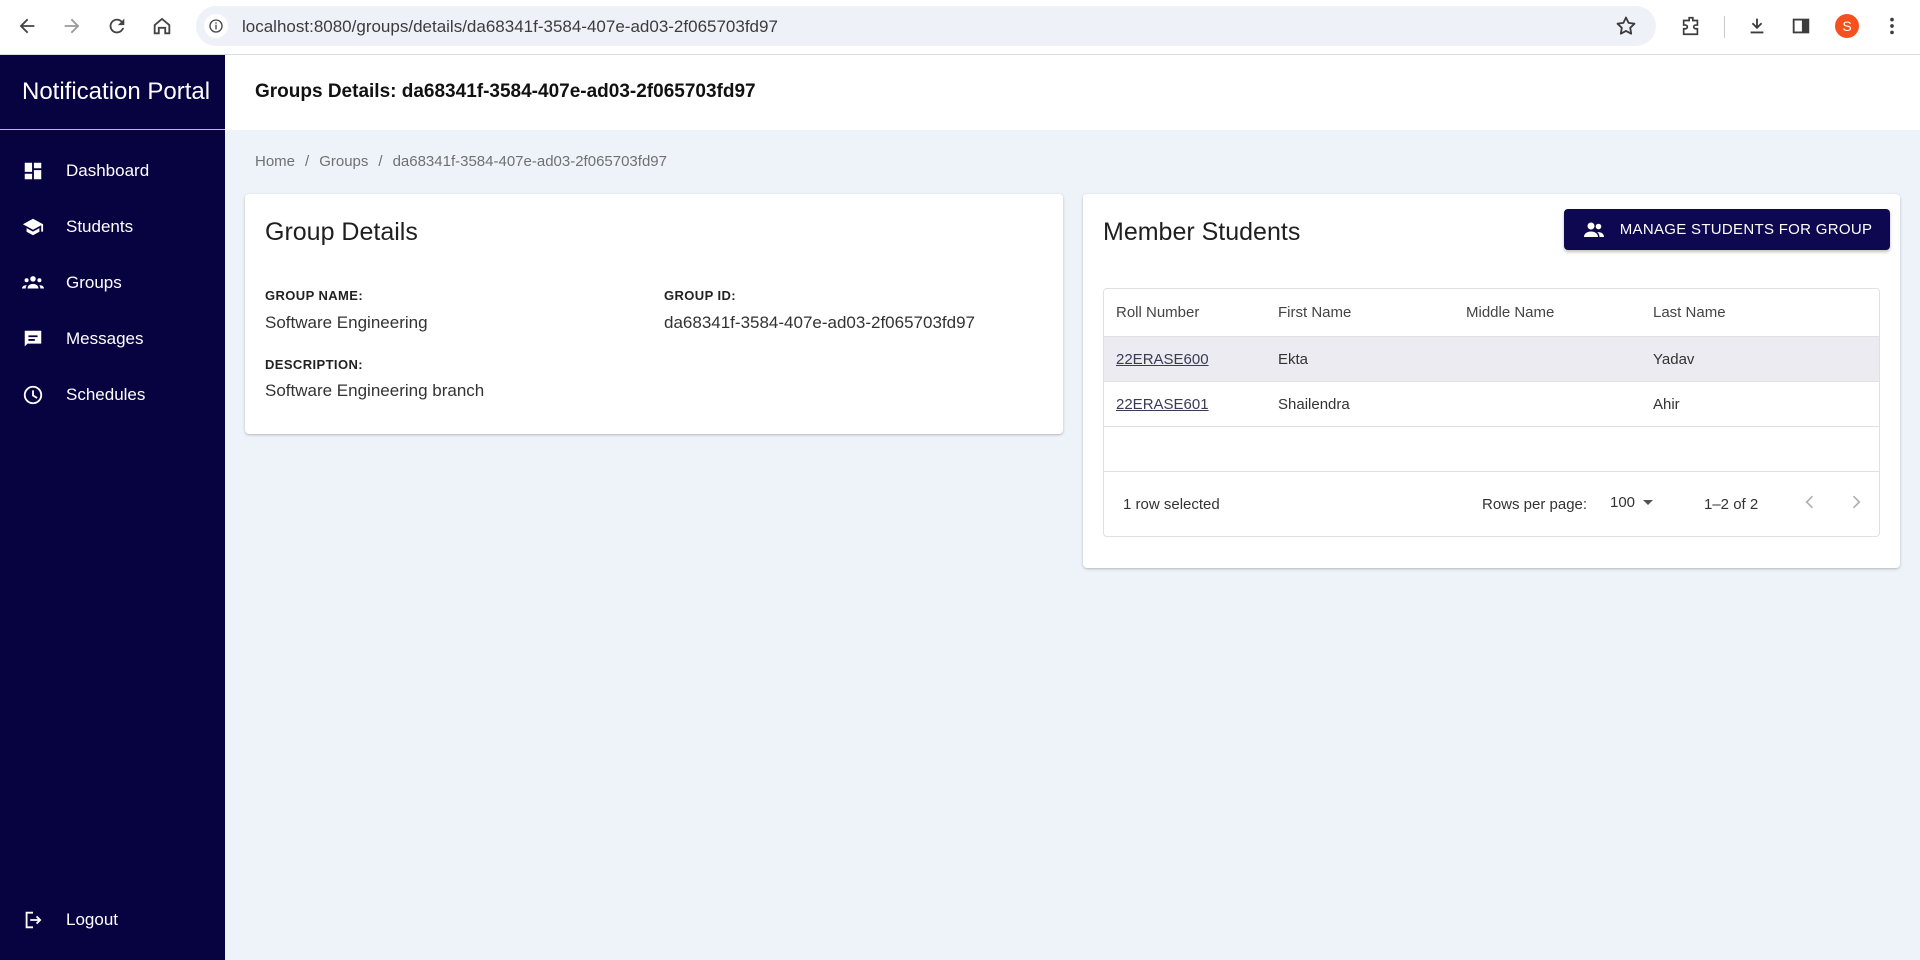 Image resolution: width=1920 pixels, height=960 pixels. What do you see at coordinates (343, 161) in the screenshot?
I see `breadcrumb-groups: Groups` at bounding box center [343, 161].